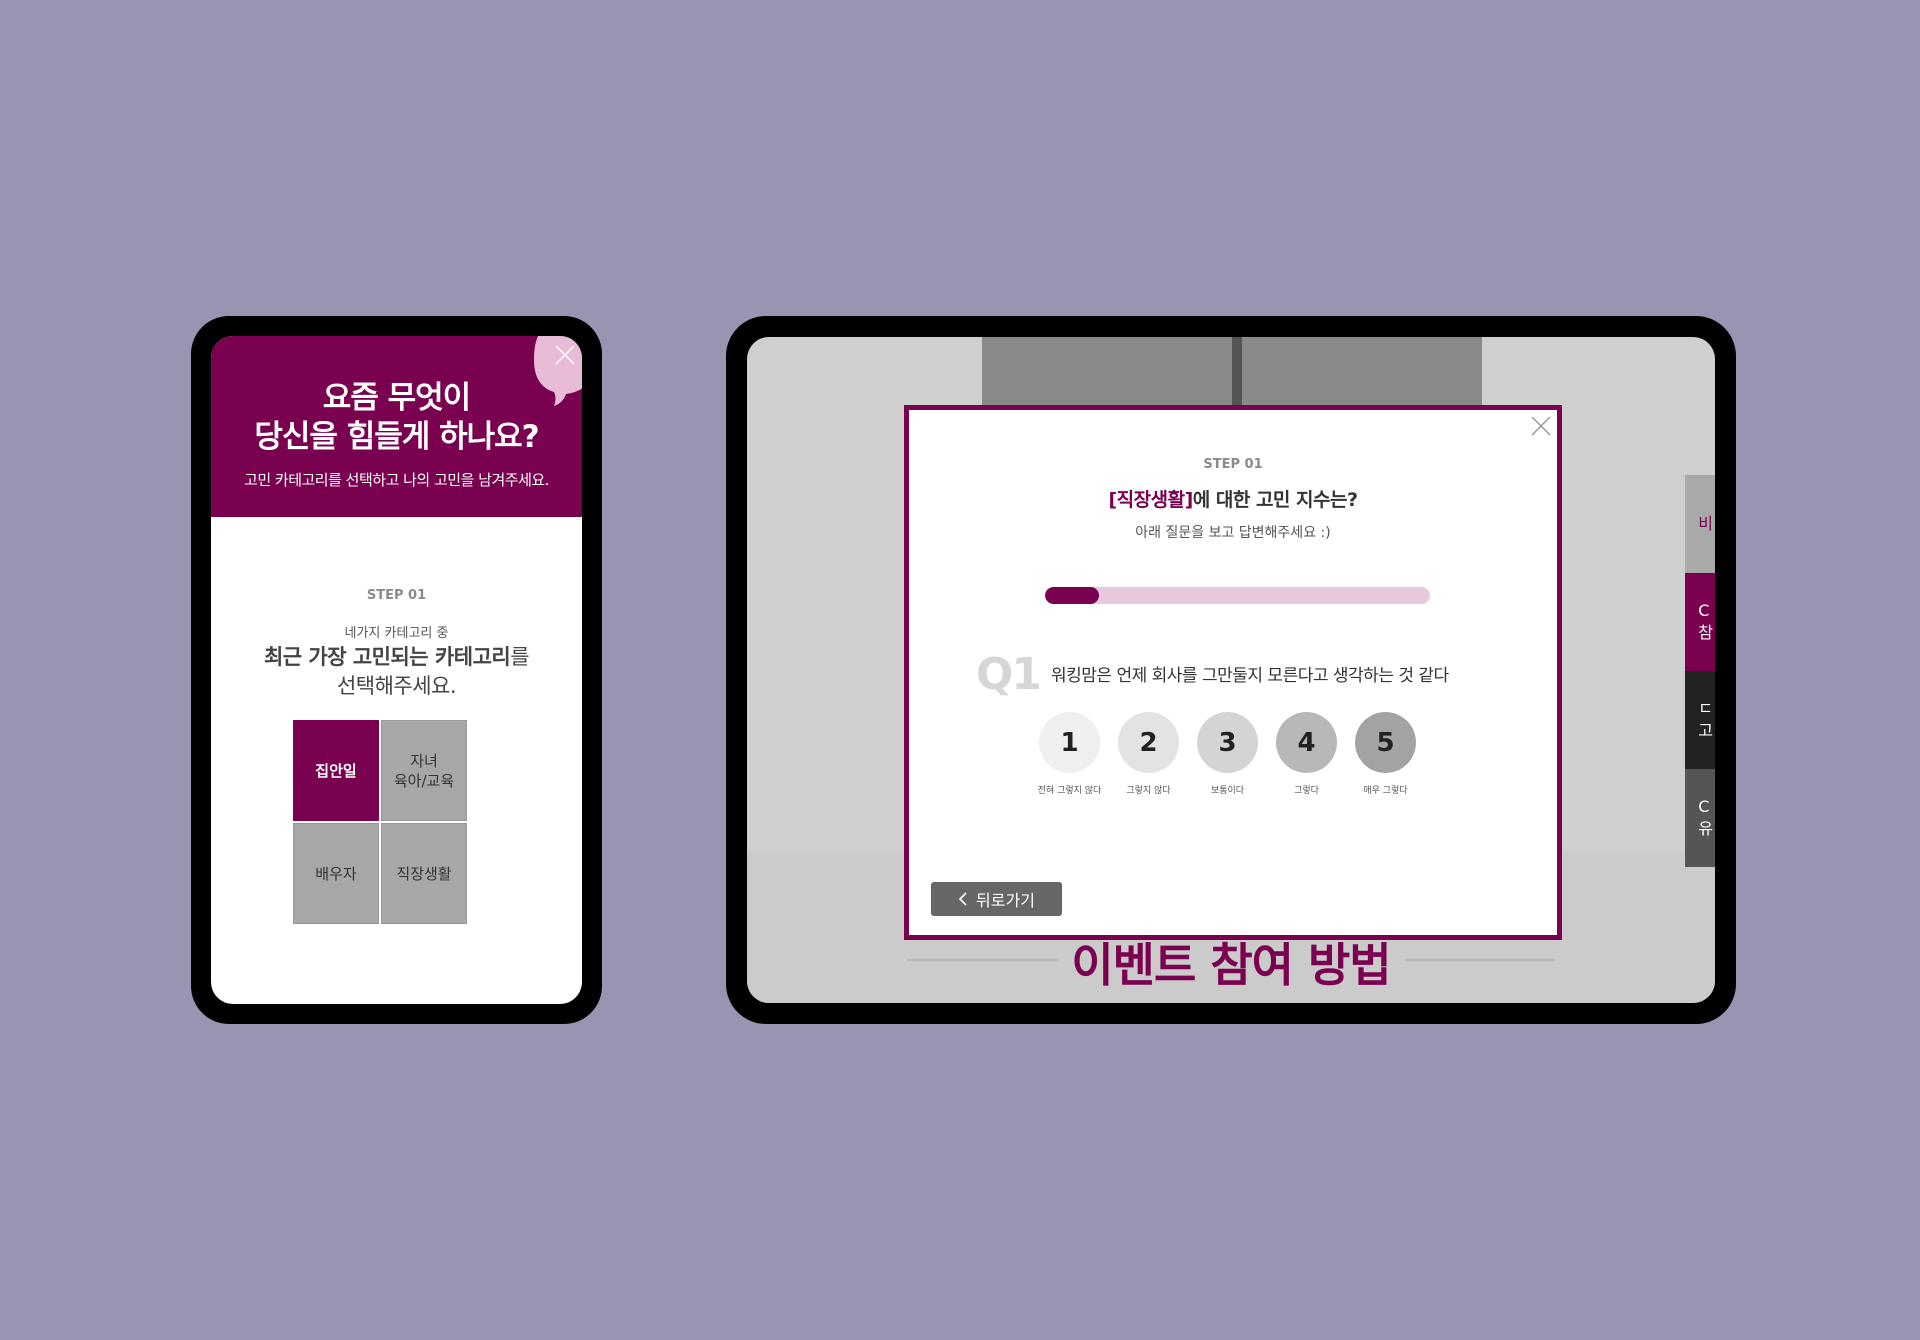 The image size is (1920, 1340). I want to click on side-tab-1-label: 비, so click(1705, 523).